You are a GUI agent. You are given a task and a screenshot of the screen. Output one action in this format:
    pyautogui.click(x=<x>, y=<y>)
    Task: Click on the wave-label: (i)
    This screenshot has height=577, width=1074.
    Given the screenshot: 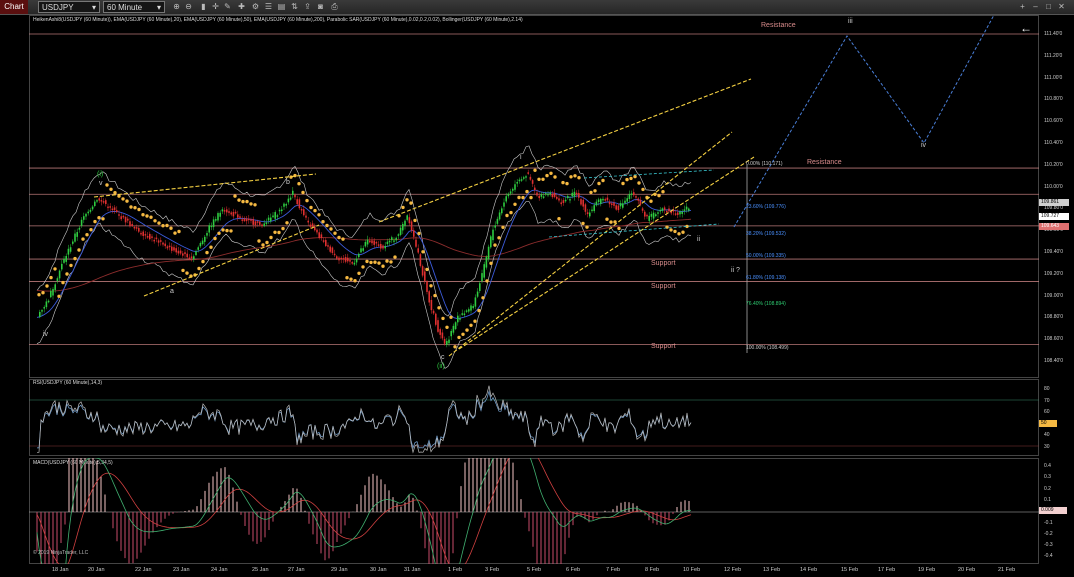 What is the action you would take?
    pyautogui.click(x=100, y=174)
    